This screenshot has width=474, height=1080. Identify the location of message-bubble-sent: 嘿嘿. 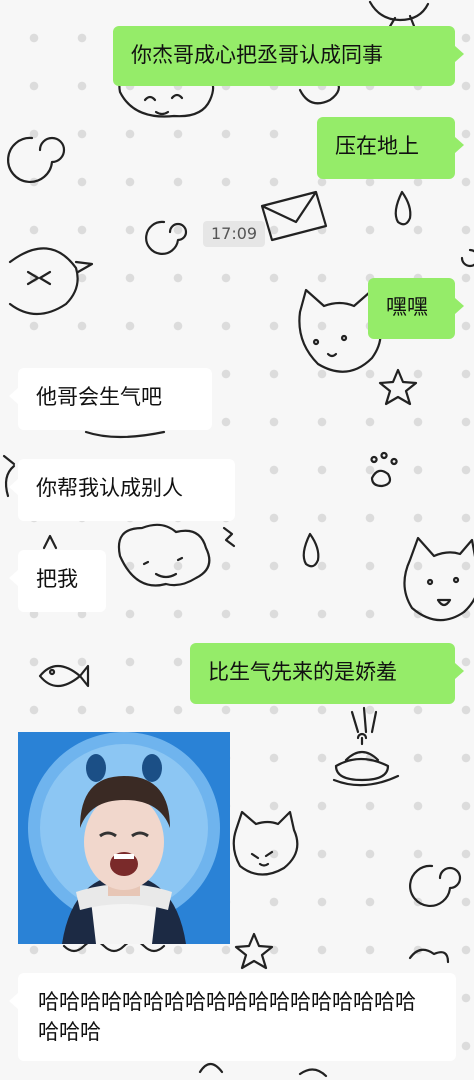
(416, 308).